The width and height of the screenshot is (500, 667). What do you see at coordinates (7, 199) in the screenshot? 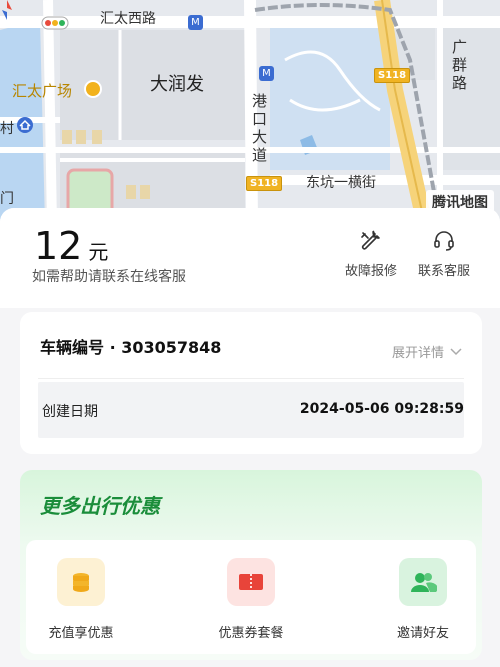
I see `map-edge-label-2: 门` at bounding box center [7, 199].